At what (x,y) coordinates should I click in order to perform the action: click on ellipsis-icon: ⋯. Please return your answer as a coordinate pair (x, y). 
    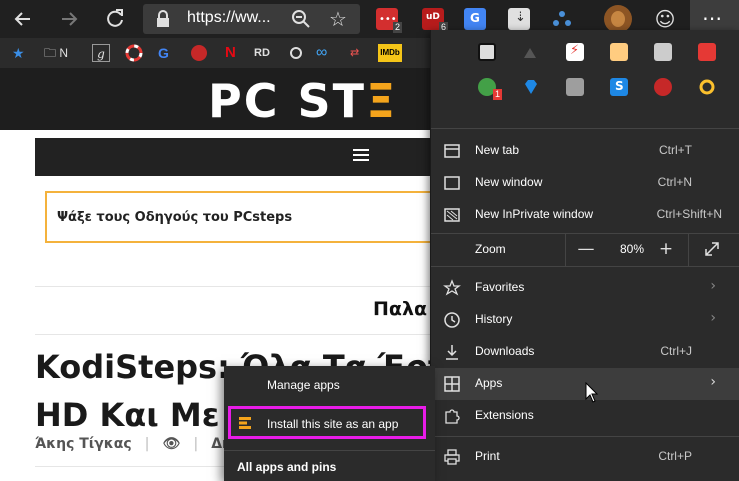
    Looking at the image, I should click on (712, 18).